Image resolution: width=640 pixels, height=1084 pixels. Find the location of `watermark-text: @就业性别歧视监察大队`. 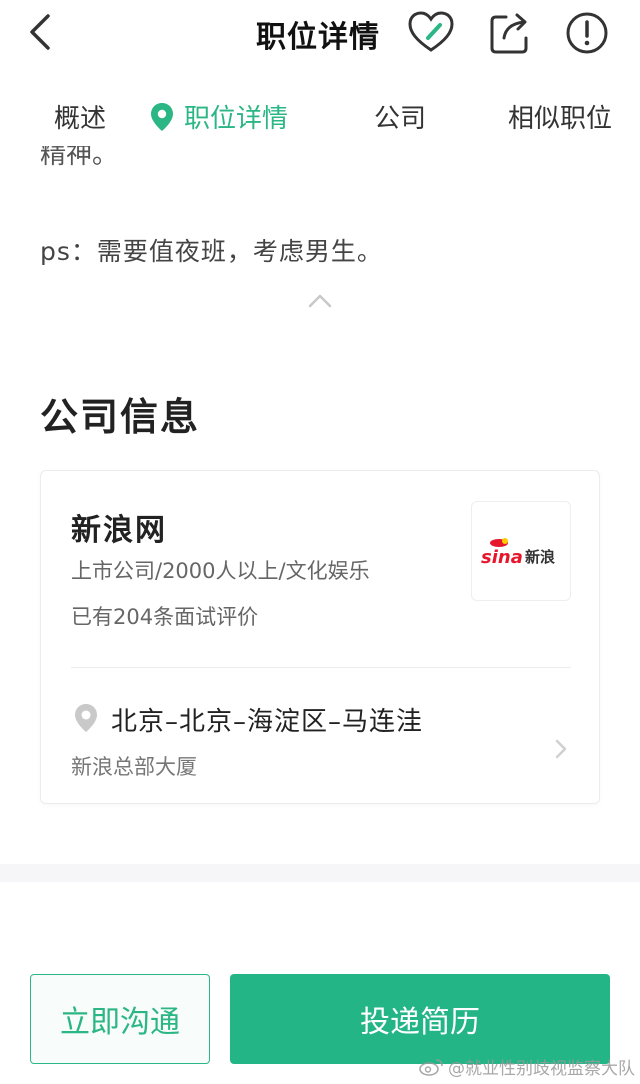

watermark-text: @就业性别歧视监察大队 is located at coordinates (541, 1069).